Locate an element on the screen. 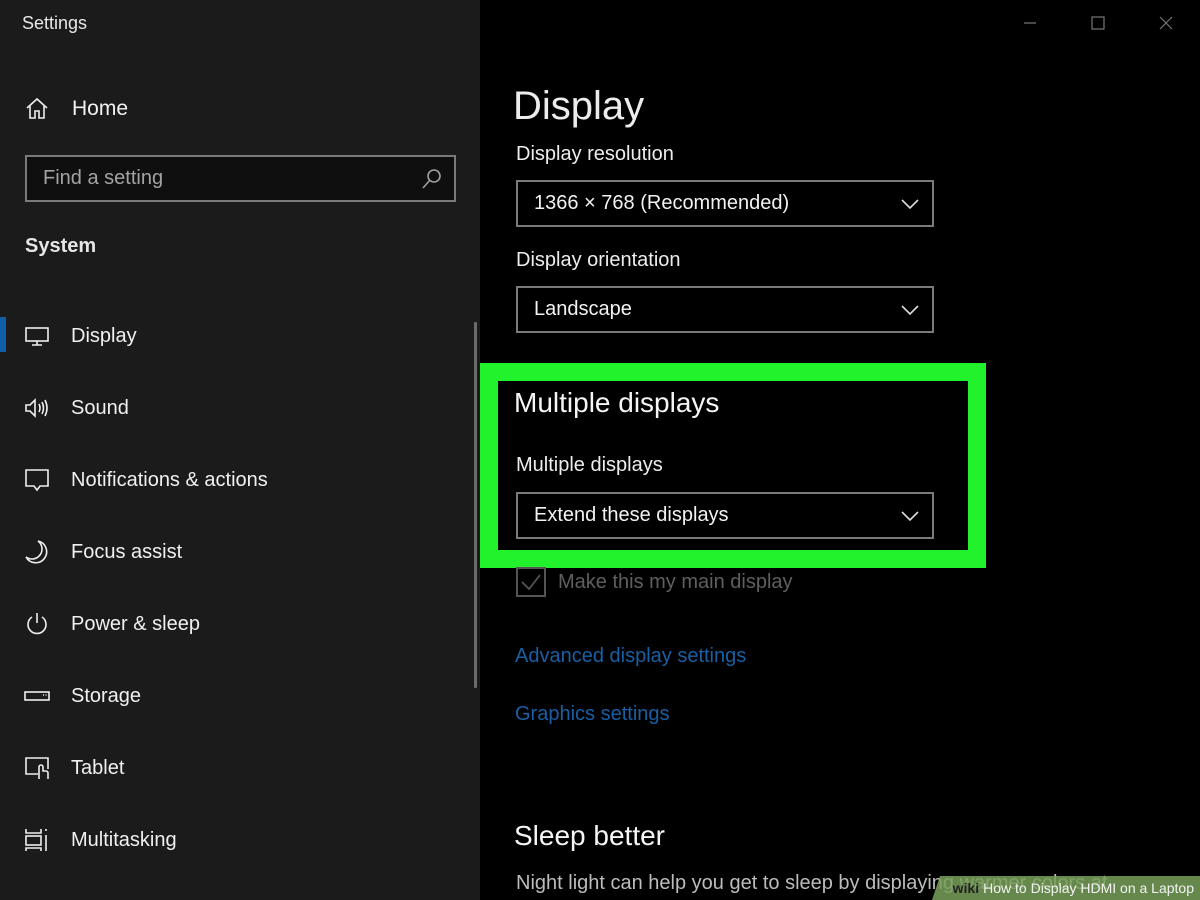  multitasking-icon is located at coordinates (37, 840).